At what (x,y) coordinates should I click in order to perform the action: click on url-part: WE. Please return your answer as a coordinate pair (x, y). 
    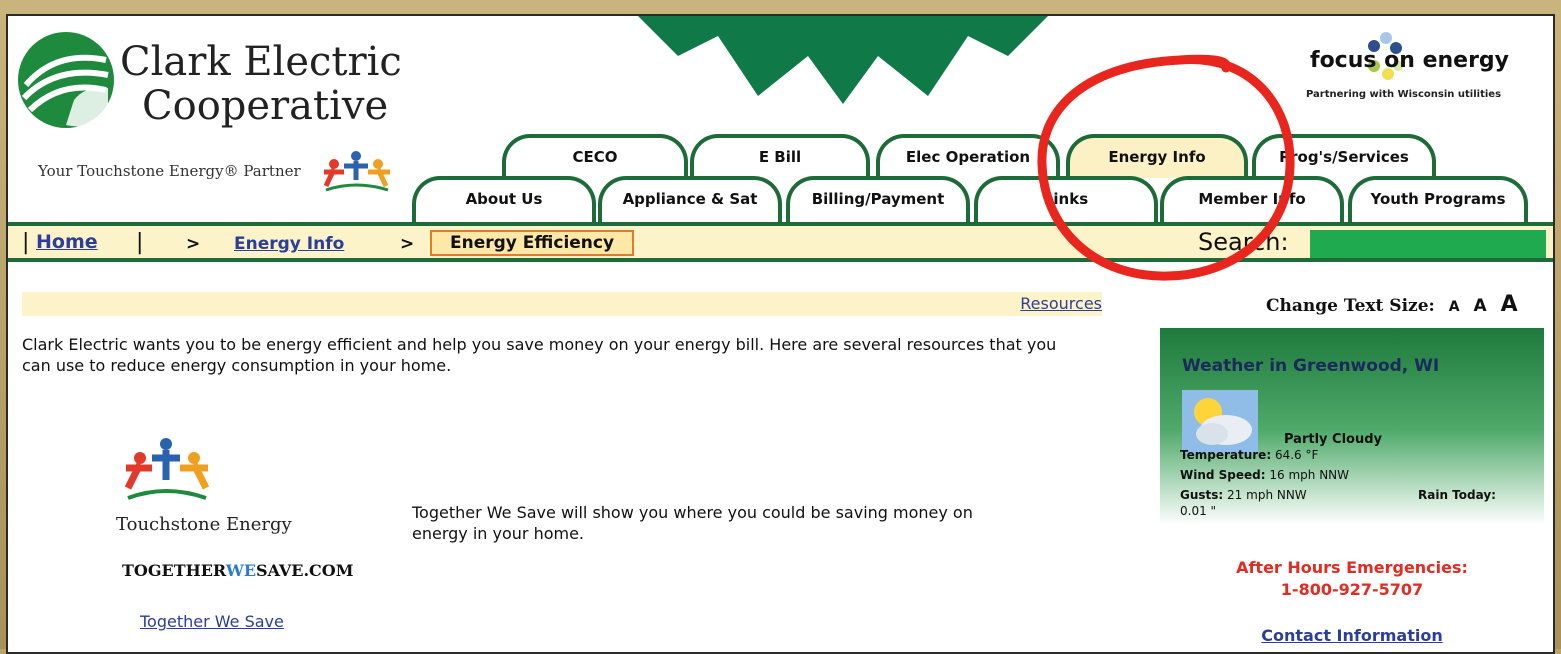
    Looking at the image, I should click on (241, 570).